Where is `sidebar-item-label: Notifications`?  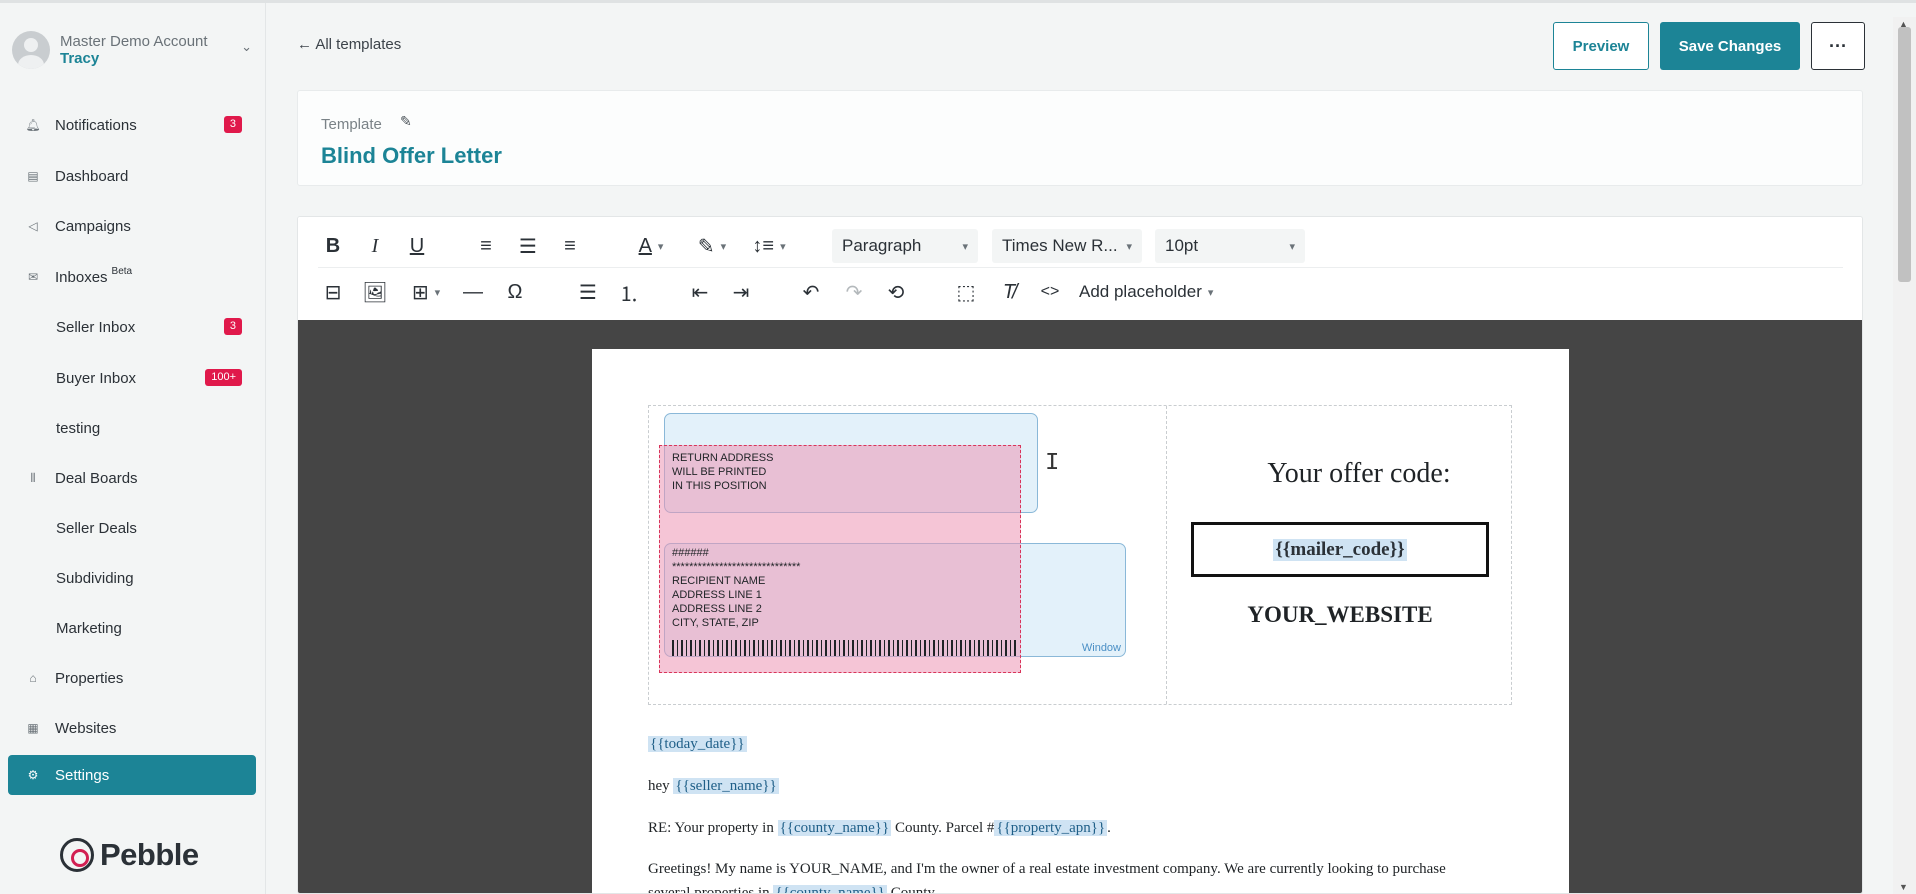 sidebar-item-label: Notifications is located at coordinates (96, 125).